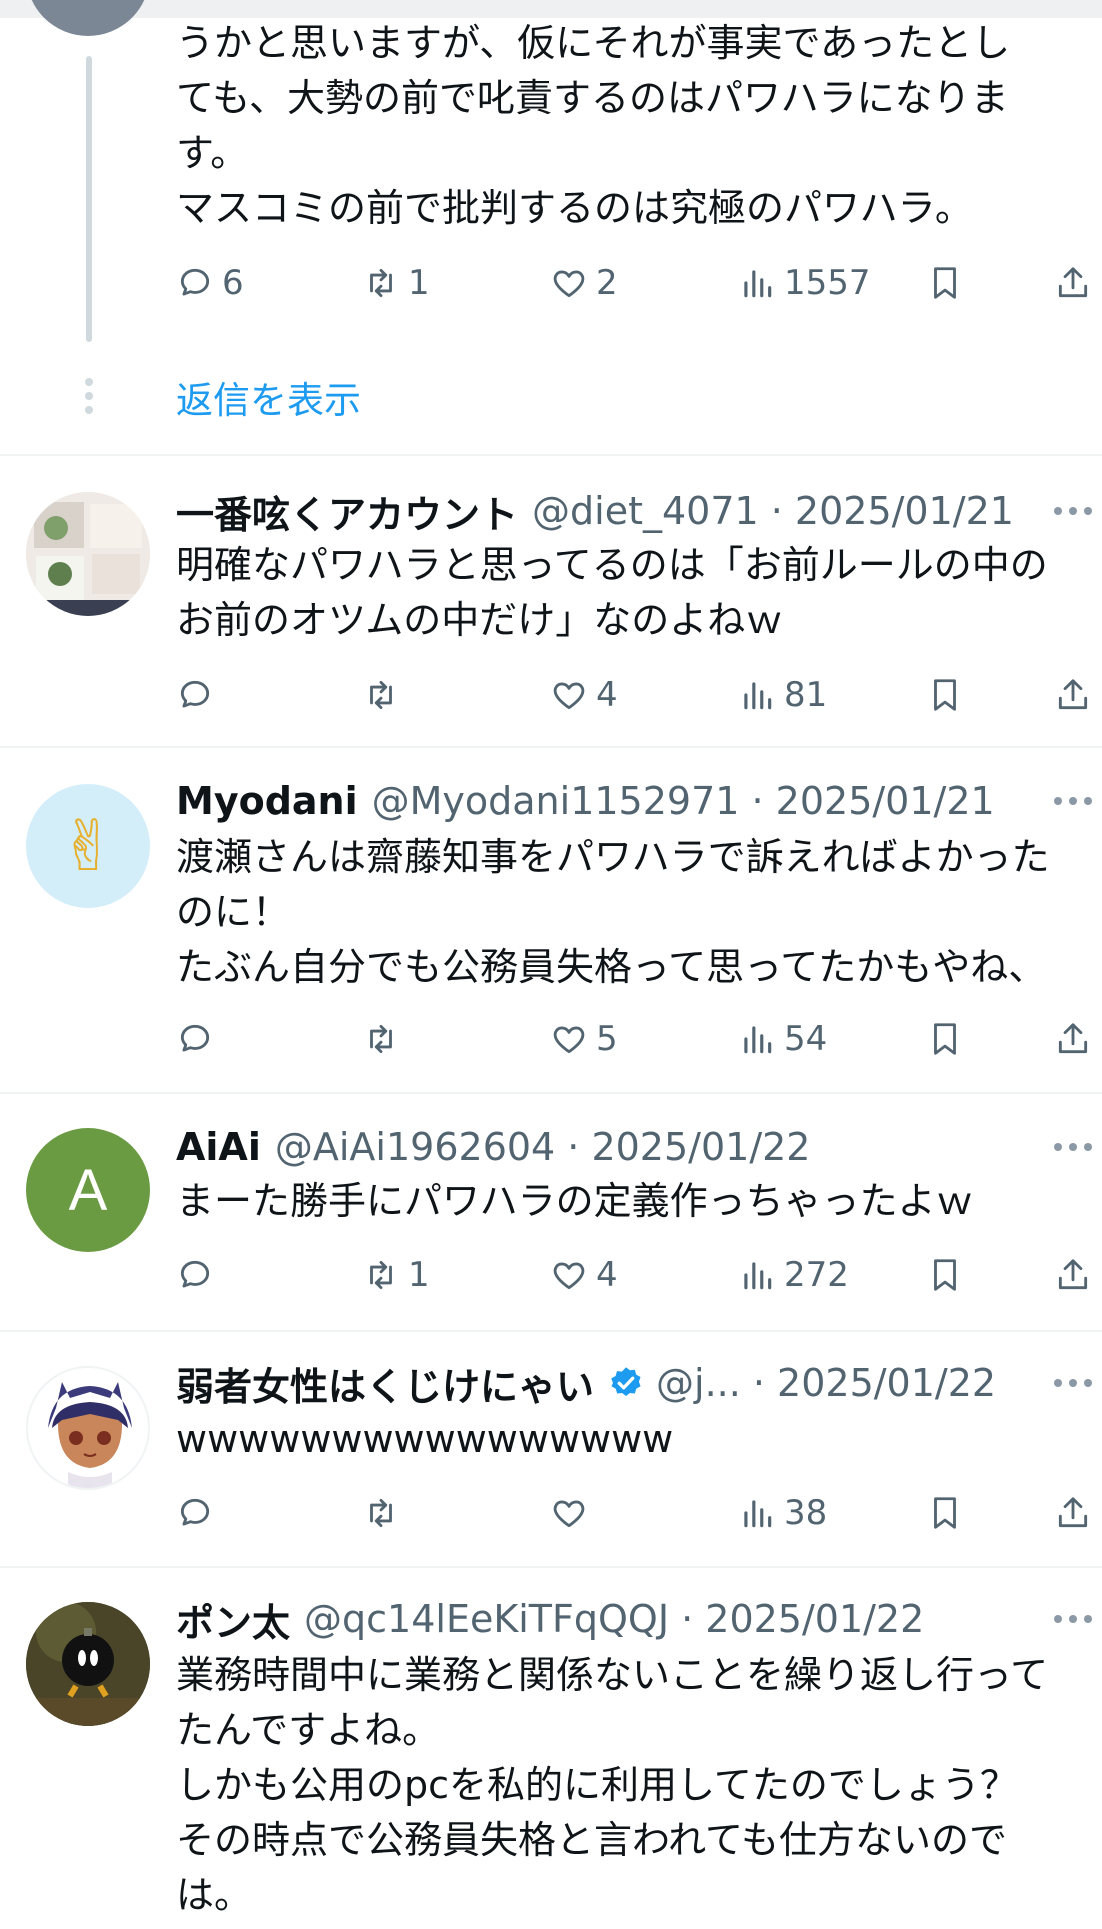 The height and width of the screenshot is (1929, 1102). I want to click on handle-date: @Myodani1152971 · 2025/01/21, so click(683, 801).